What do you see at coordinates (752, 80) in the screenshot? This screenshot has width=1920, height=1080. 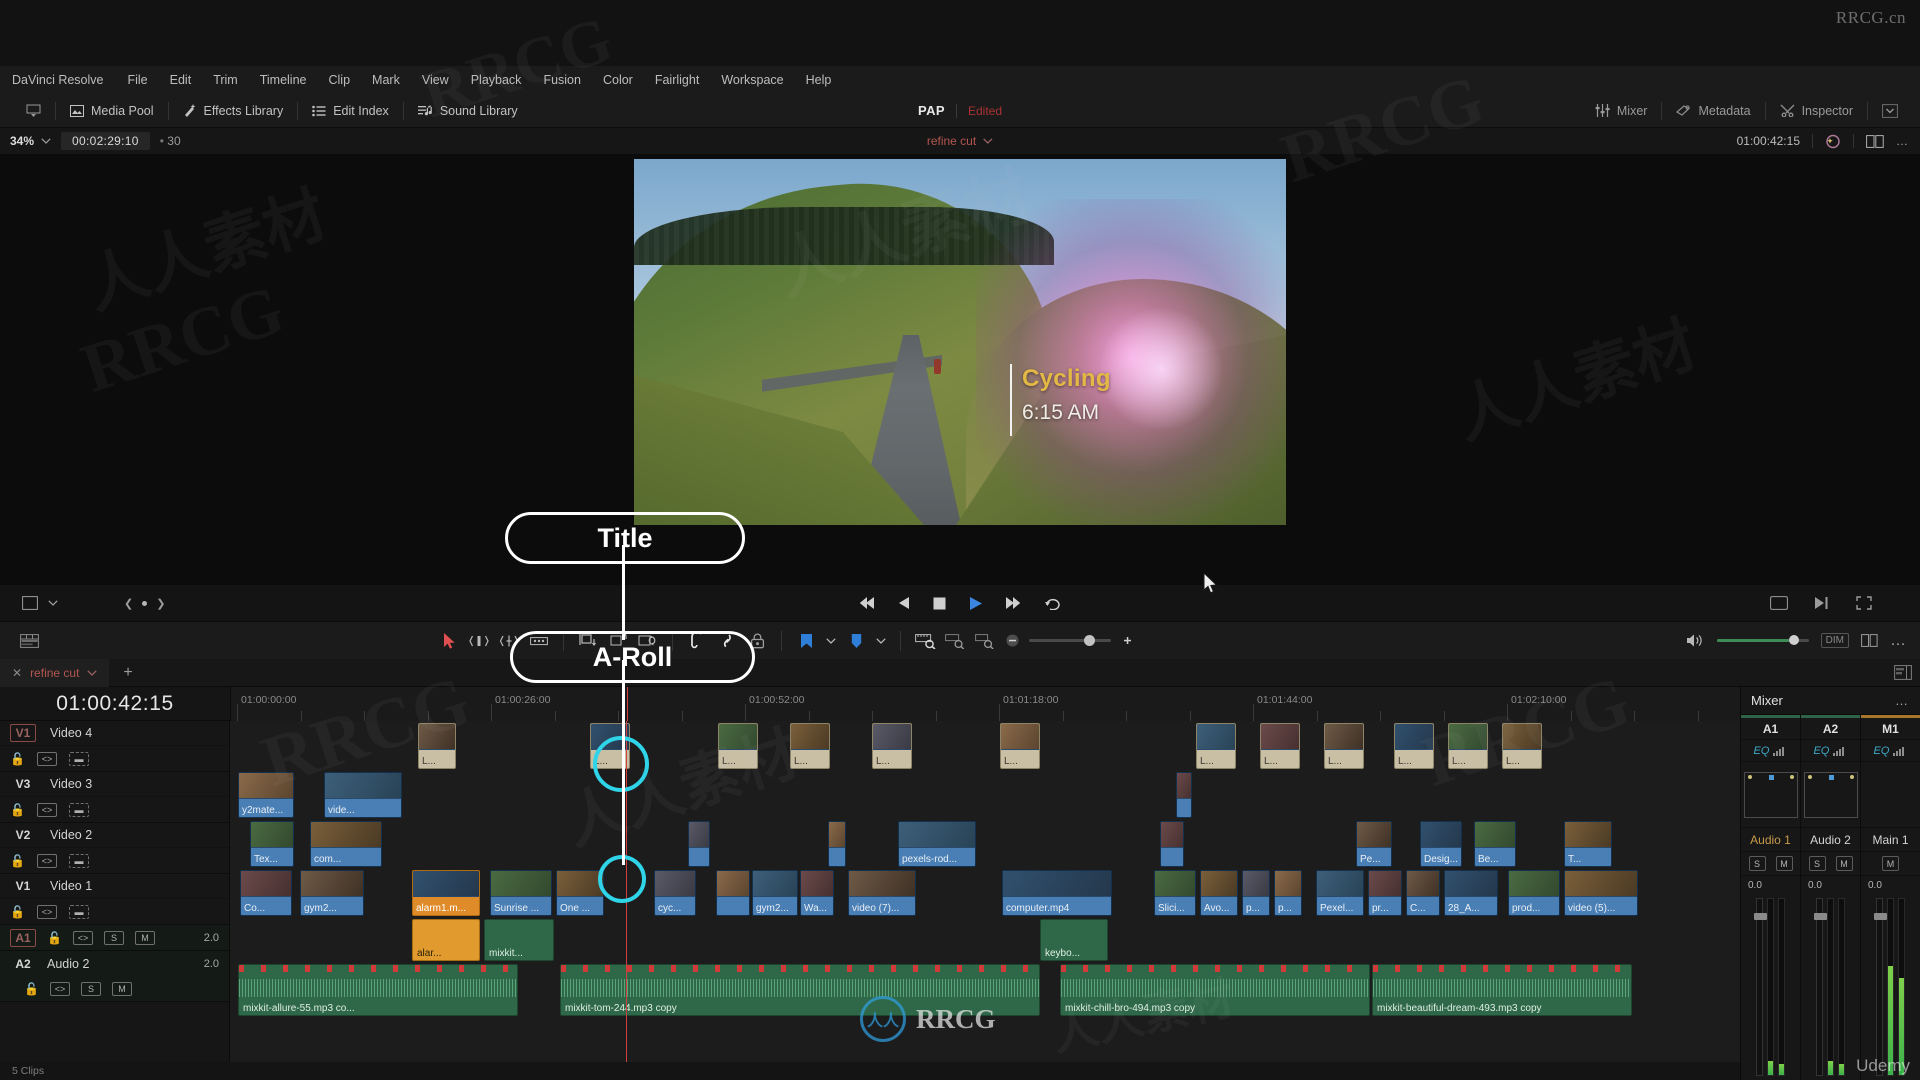 I see `menu-item-workspace: Workspace` at bounding box center [752, 80].